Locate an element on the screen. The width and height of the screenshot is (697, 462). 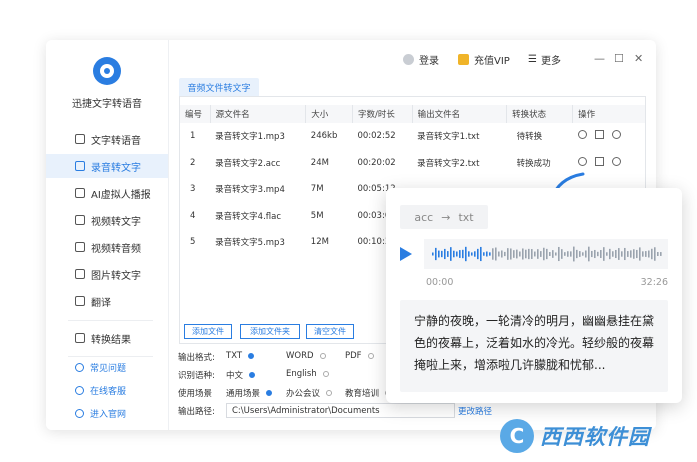
output-path-field: C:\Users\Administrator\Documents is located at coordinates (340, 410).